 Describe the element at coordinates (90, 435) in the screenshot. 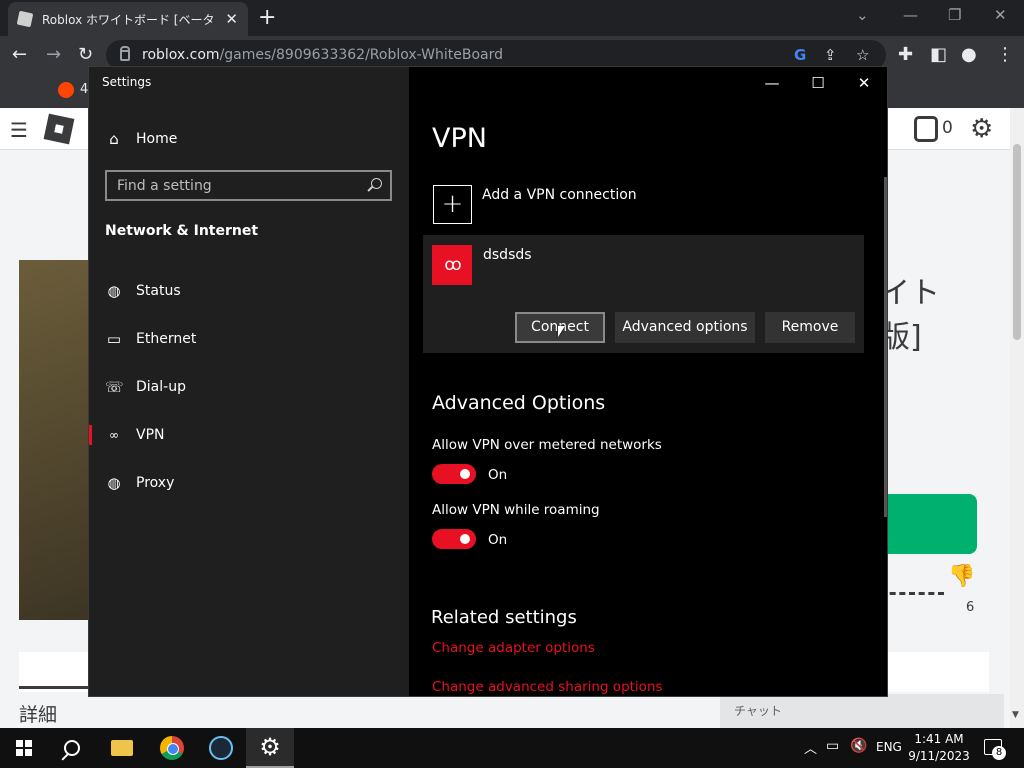

I see `selected-indicator` at that location.